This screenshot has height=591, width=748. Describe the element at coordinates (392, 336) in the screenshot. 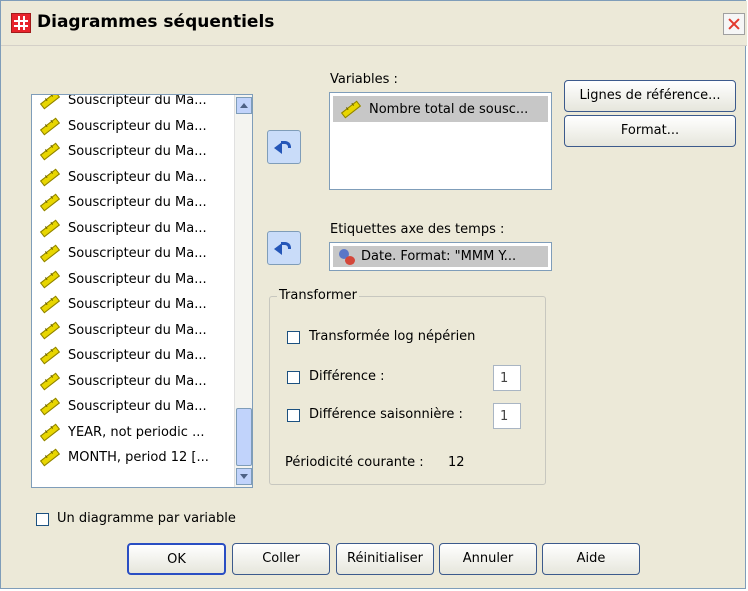

I see `log-transform-label: Transformée log népérien` at that location.